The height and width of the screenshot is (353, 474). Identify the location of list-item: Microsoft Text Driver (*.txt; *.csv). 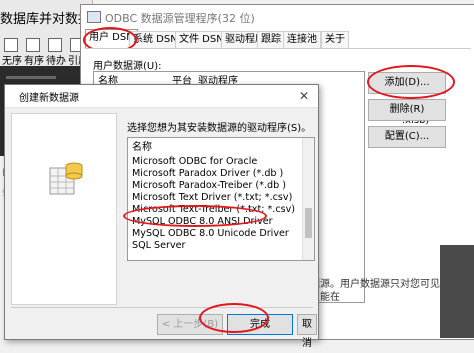
(217, 198).